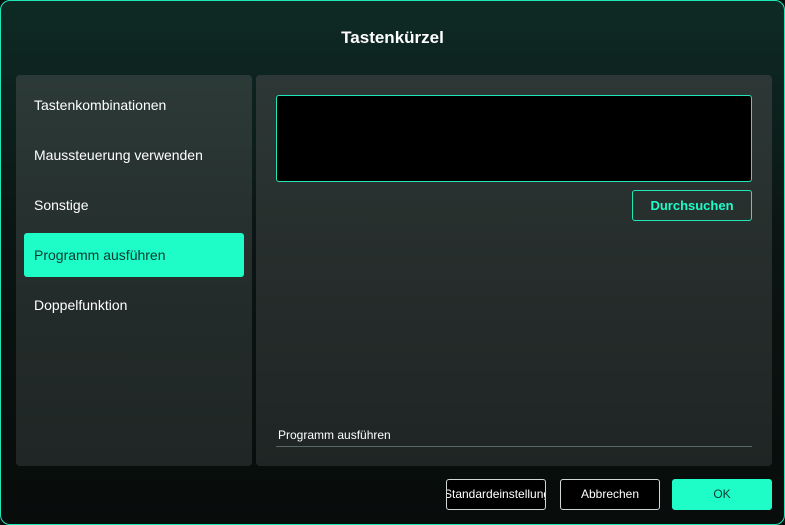  Describe the element at coordinates (392, 37) in the screenshot. I see `dialog-title: Tastenkürzel` at that location.